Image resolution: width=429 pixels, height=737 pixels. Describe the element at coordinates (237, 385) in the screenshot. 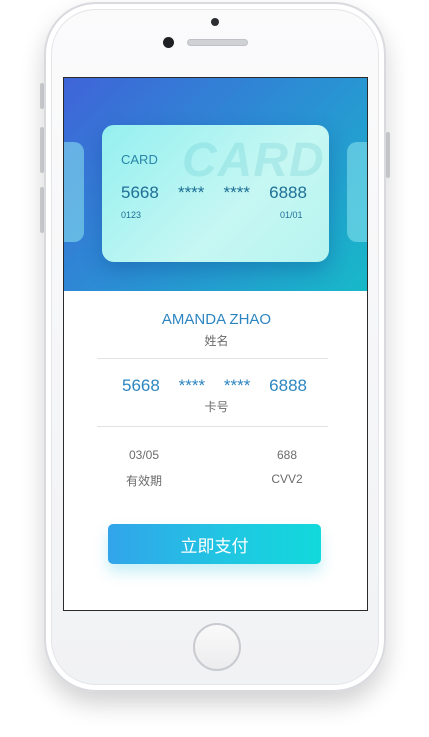

I see `number-group-3: ****` at that location.